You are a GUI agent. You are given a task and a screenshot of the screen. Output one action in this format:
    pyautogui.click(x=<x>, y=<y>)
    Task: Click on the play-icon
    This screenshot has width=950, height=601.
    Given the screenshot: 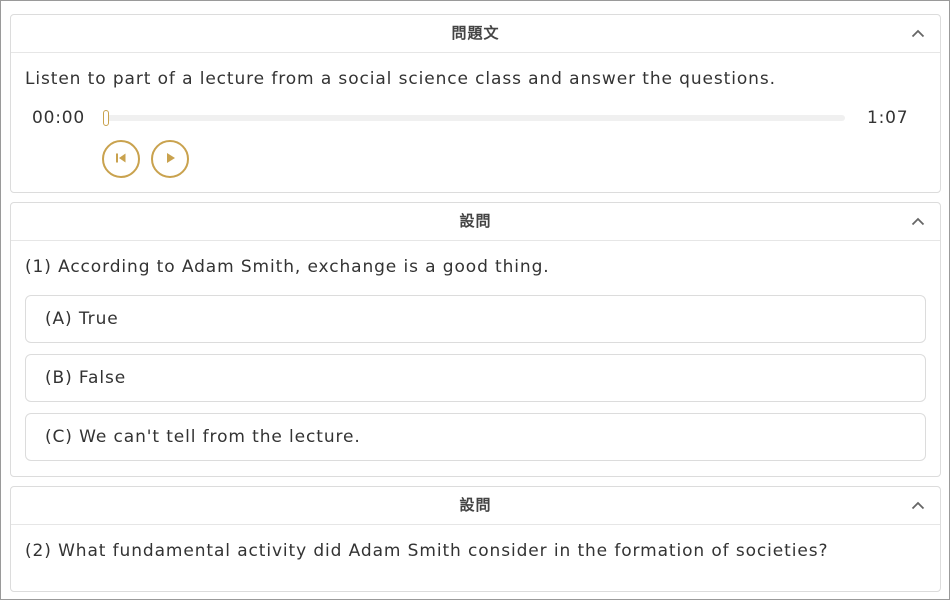 What is the action you would take?
    pyautogui.click(x=170, y=159)
    